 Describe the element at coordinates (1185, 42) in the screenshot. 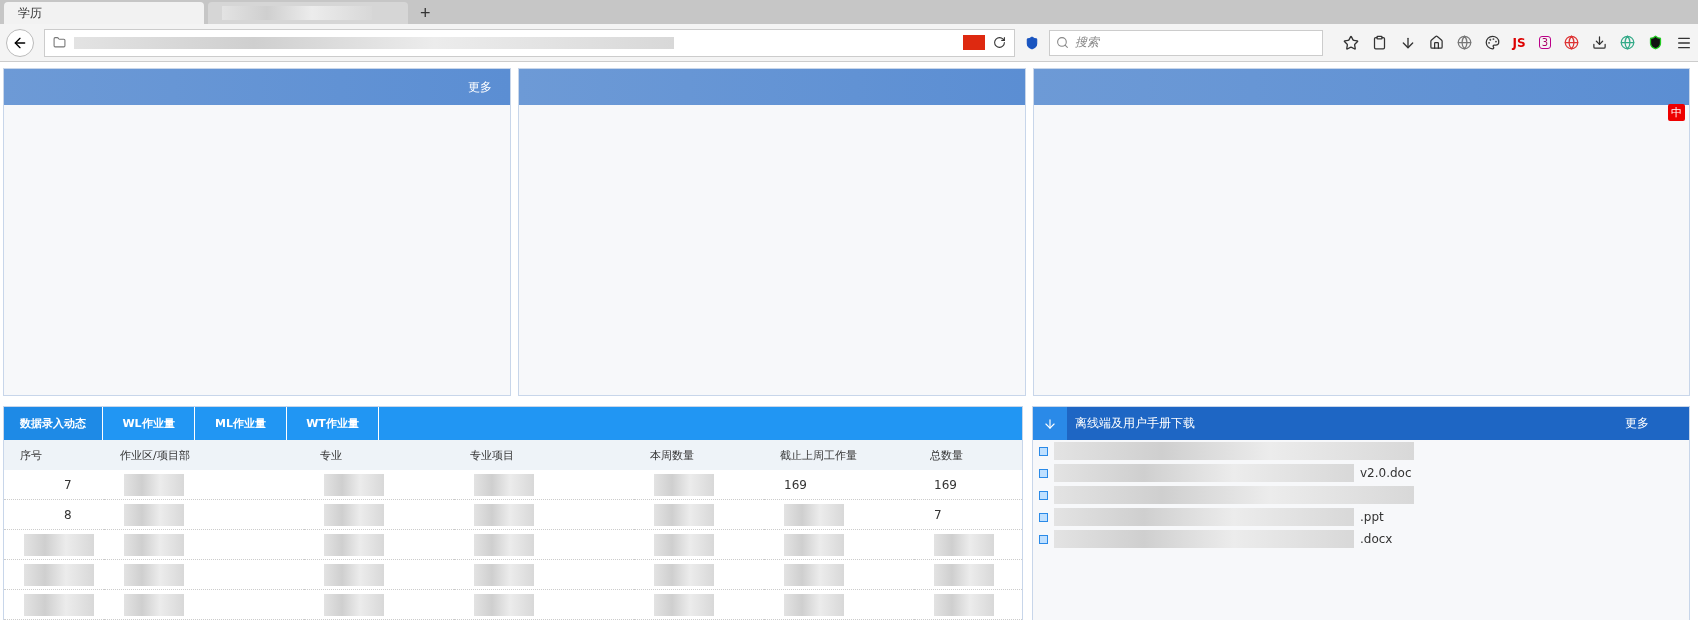

I see `search-field: 搜索` at that location.